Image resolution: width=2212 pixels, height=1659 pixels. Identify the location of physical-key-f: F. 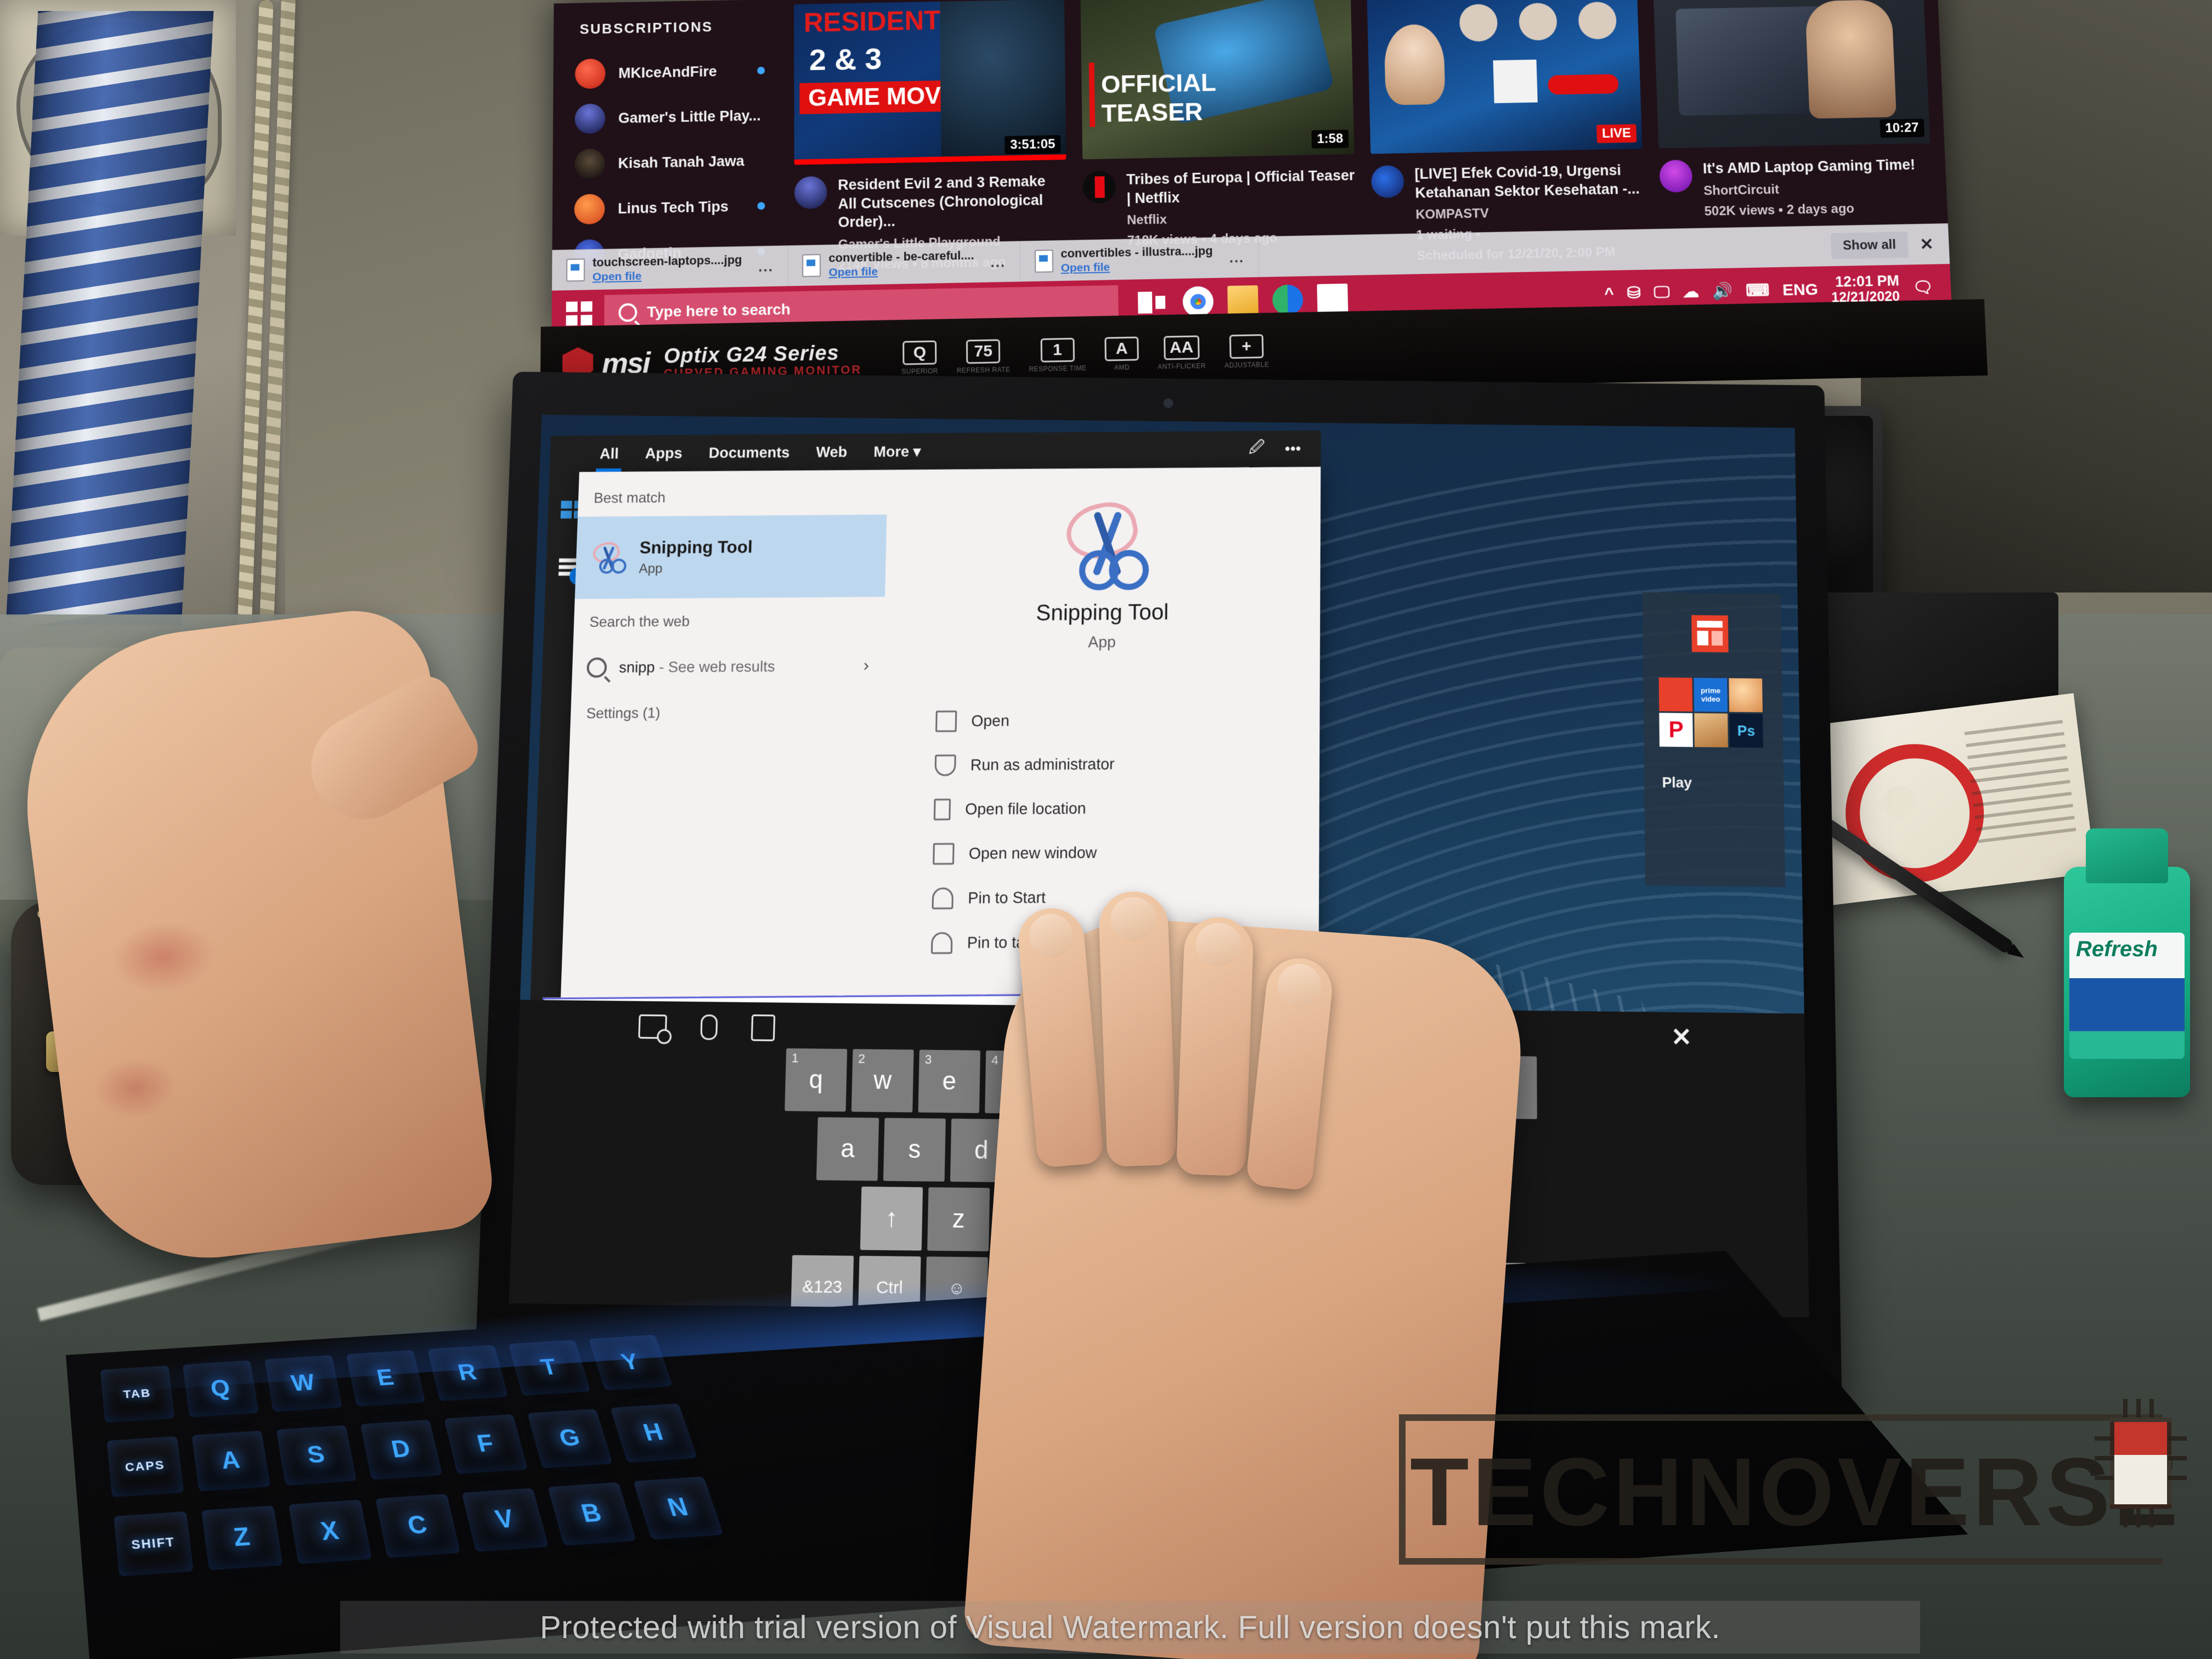
(486, 1444).